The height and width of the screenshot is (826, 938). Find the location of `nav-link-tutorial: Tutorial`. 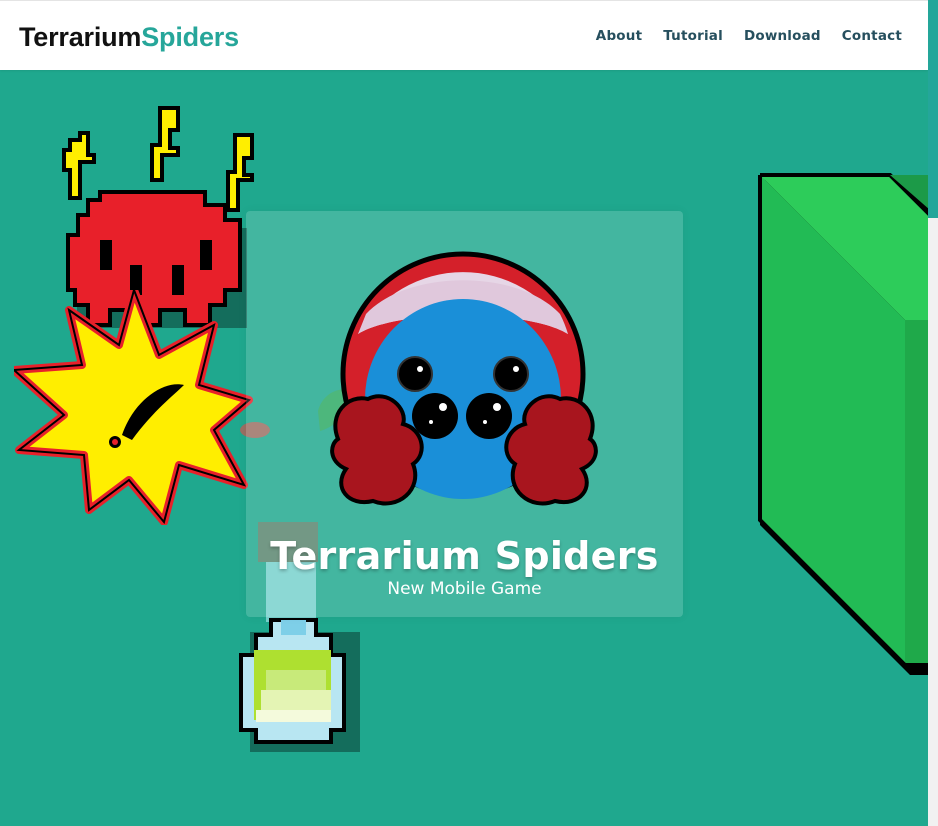

nav-link-tutorial: Tutorial is located at coordinates (693, 36).